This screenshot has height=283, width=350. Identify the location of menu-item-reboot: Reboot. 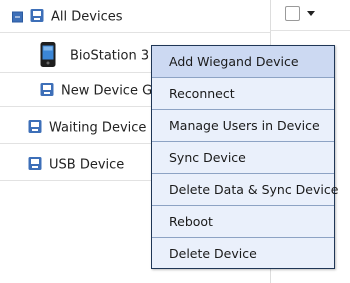
(243, 222).